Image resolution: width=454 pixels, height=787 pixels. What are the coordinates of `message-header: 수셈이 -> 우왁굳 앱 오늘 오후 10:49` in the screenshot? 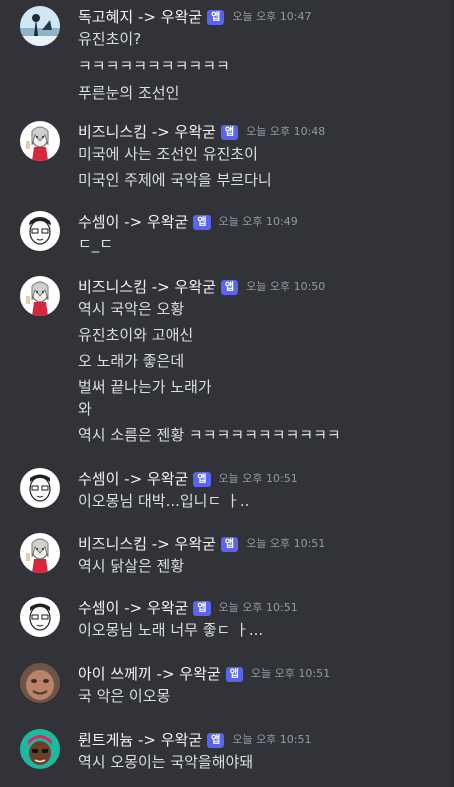 It's located at (188, 222).